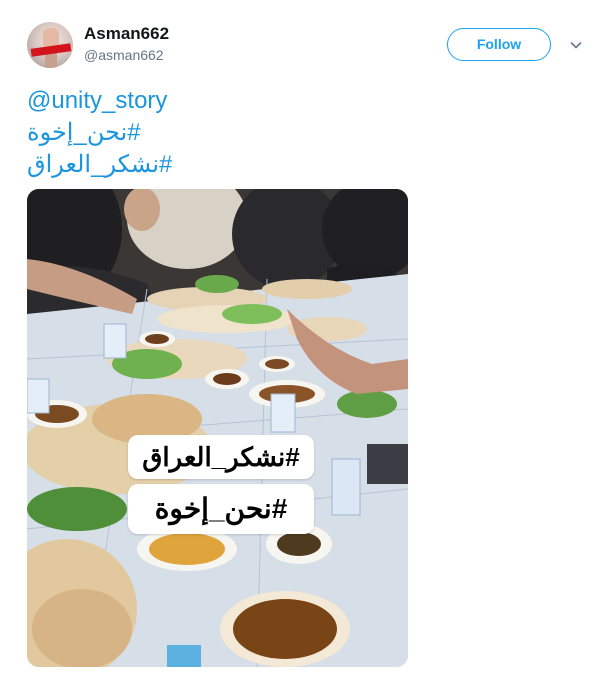 The image size is (595, 676). Describe the element at coordinates (126, 34) in the screenshot. I see `display-name: Asman662` at that location.